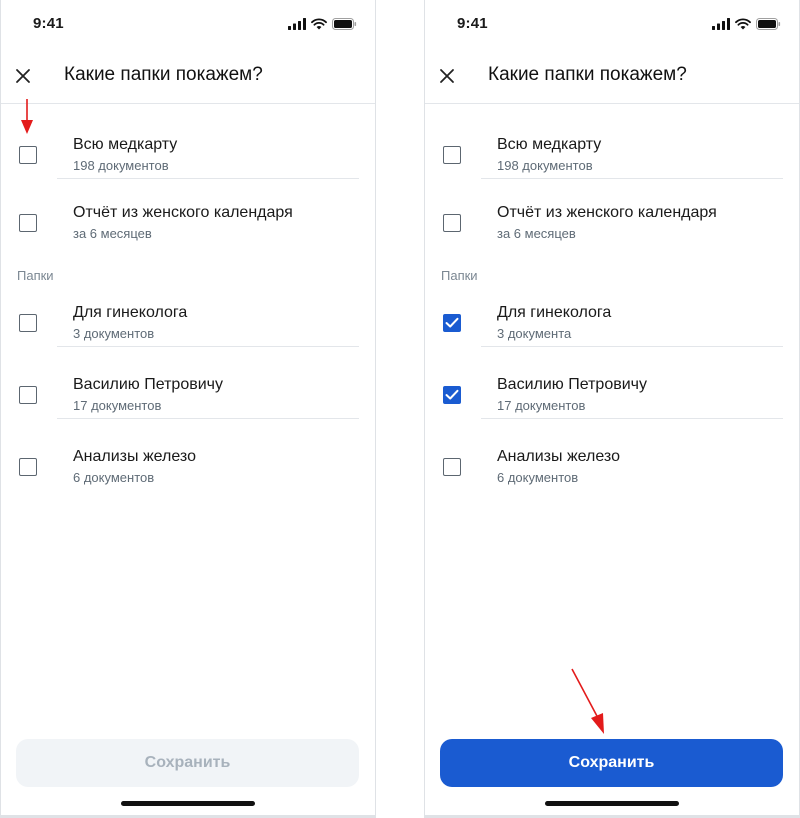  What do you see at coordinates (534, 333) in the screenshot?
I see `list-item-subtitle: 3 документа` at bounding box center [534, 333].